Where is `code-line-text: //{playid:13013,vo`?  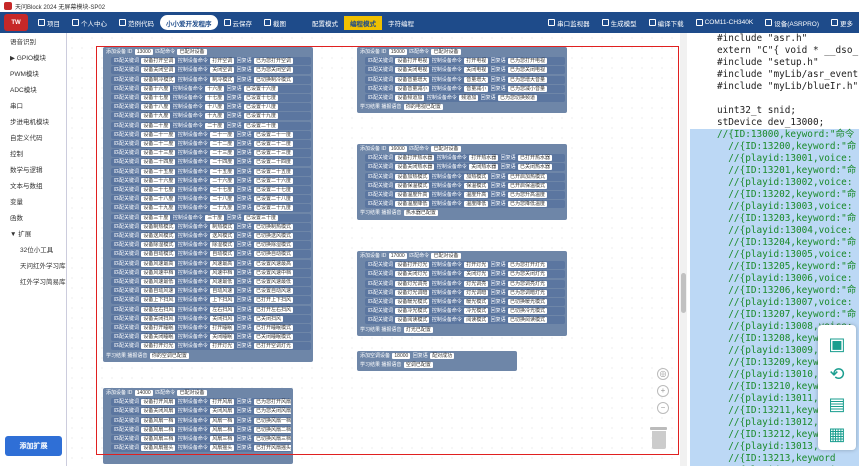 code-line-text: //{playid:13013,vo is located at coordinates (773, 446).